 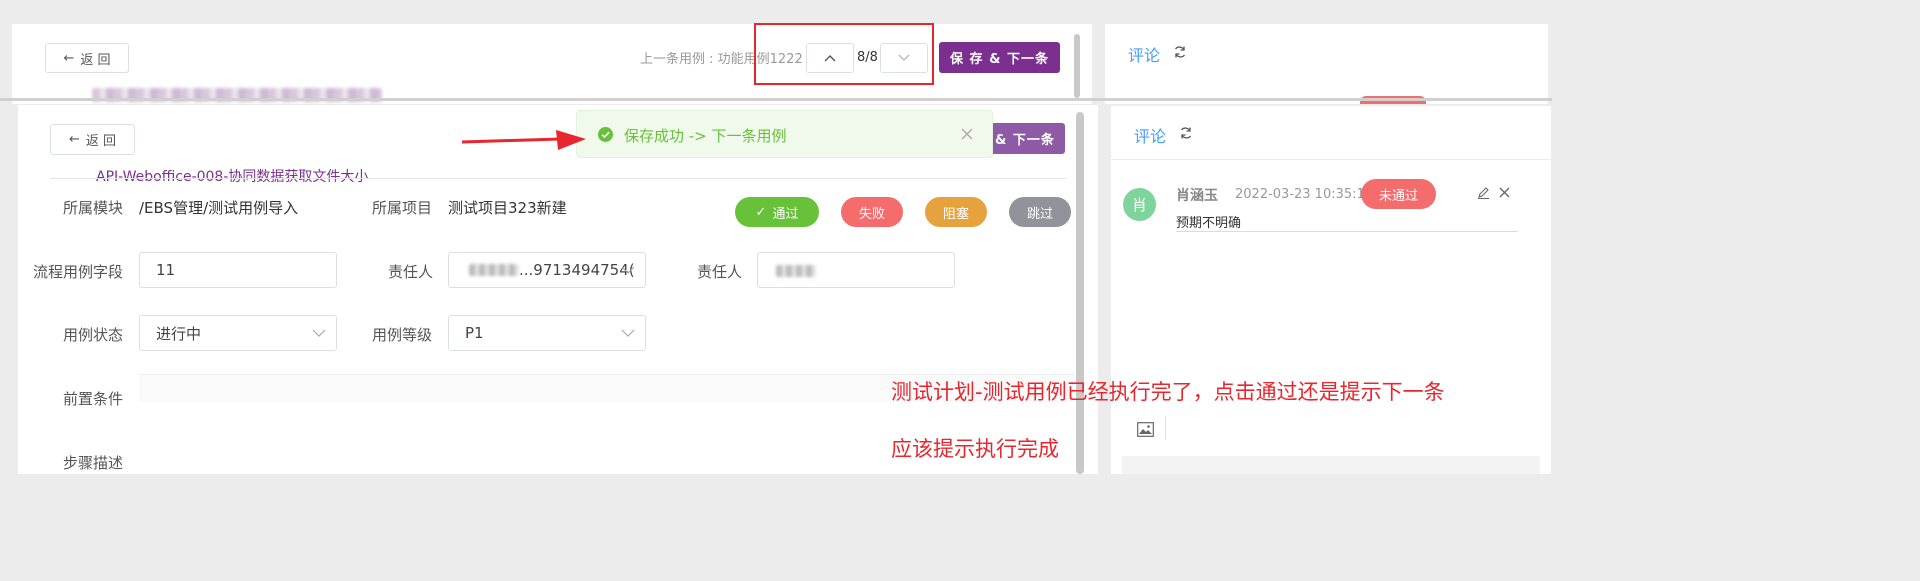 I want to click on owner2-label: 责任人, so click(x=720, y=272).